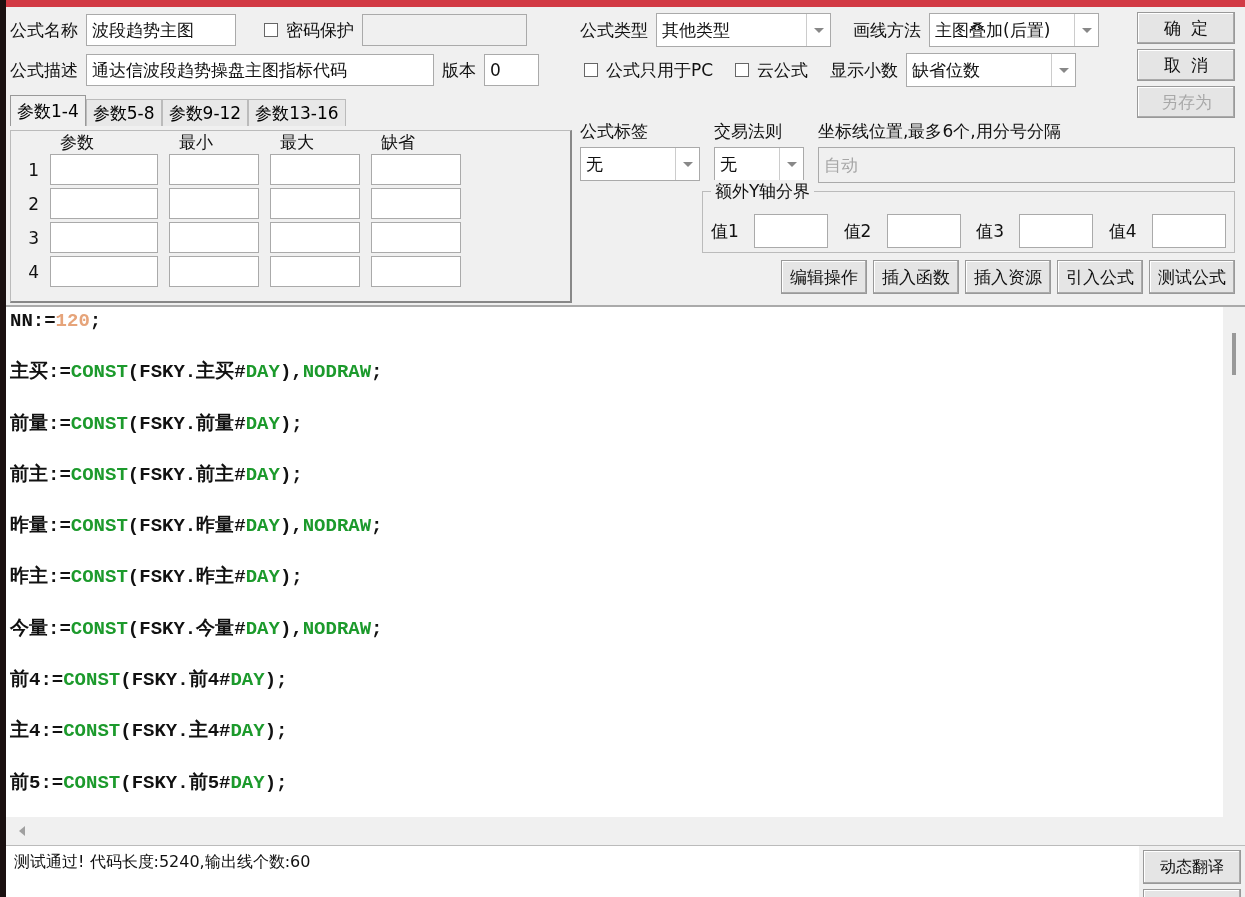 Image resolution: width=1245 pixels, height=897 pixels. I want to click on row-number: 4, so click(33, 271).